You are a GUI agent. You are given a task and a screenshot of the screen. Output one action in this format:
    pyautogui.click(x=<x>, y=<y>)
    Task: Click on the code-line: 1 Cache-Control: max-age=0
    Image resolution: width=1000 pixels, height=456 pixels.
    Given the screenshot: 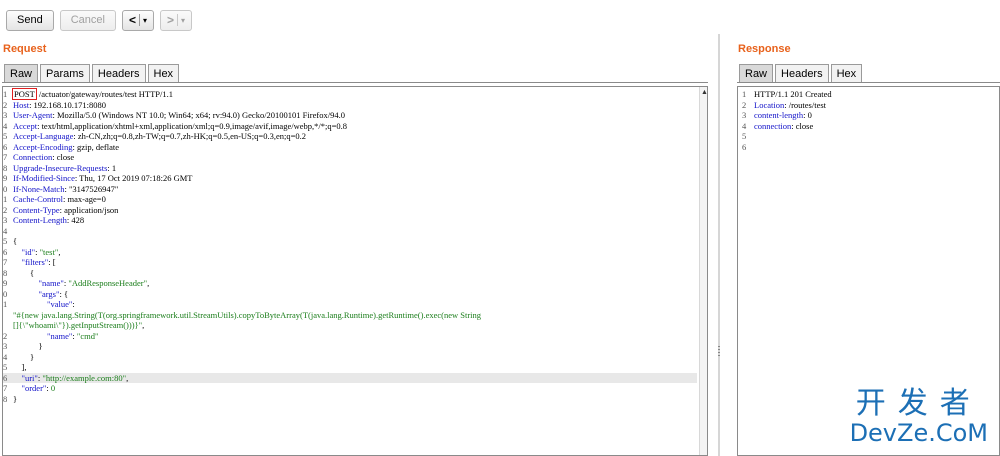 What is the action you would take?
    pyautogui.click(x=350, y=199)
    